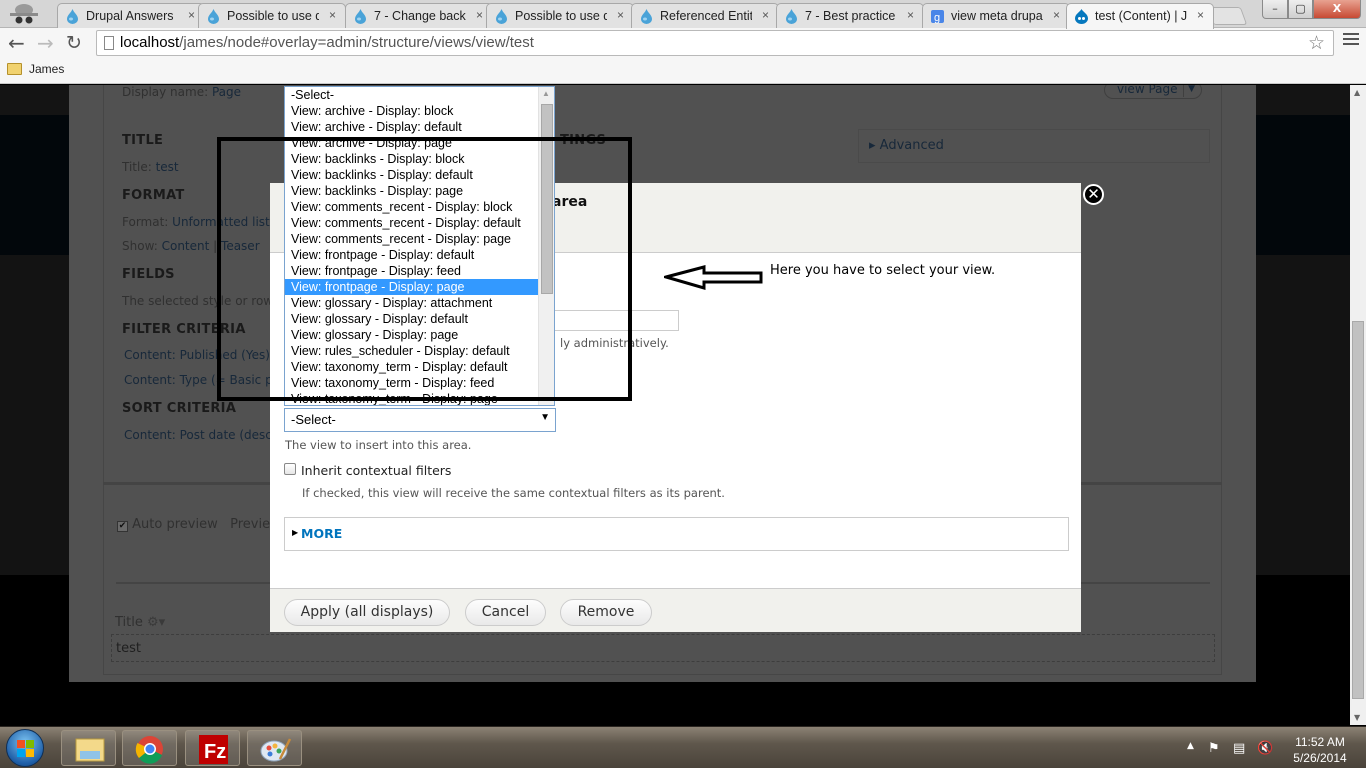 The image size is (1366, 768). I want to click on volume-muted-icon: 🔇, so click(1265, 748).